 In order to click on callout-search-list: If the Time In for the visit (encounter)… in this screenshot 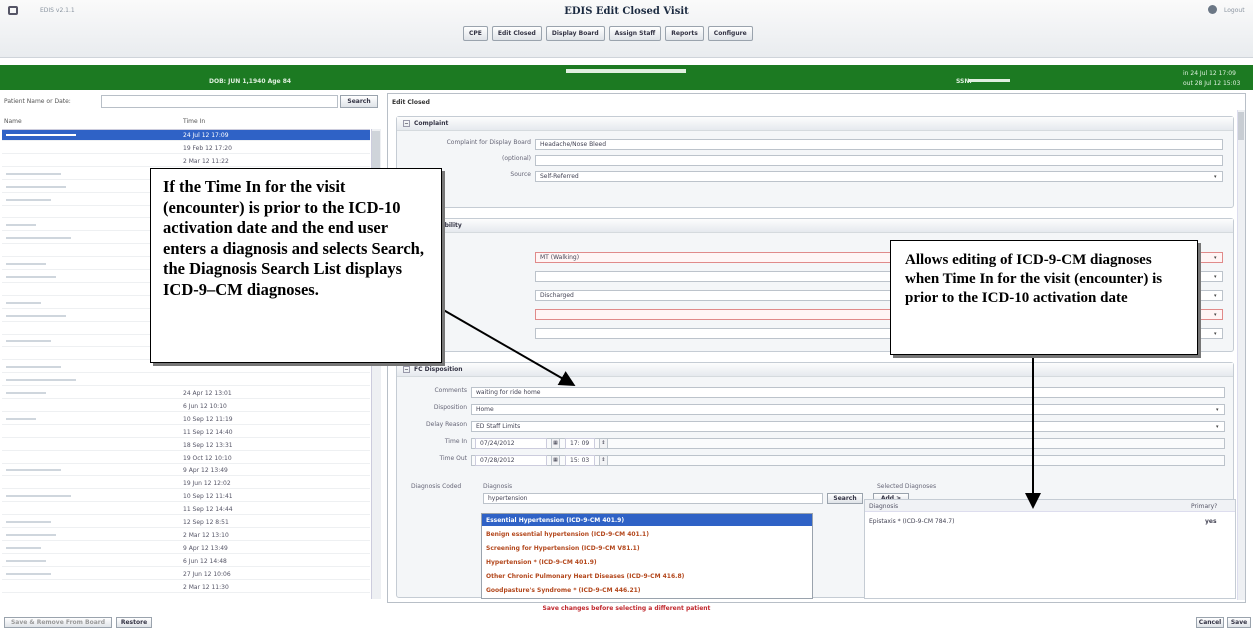, I will do `click(296, 265)`.